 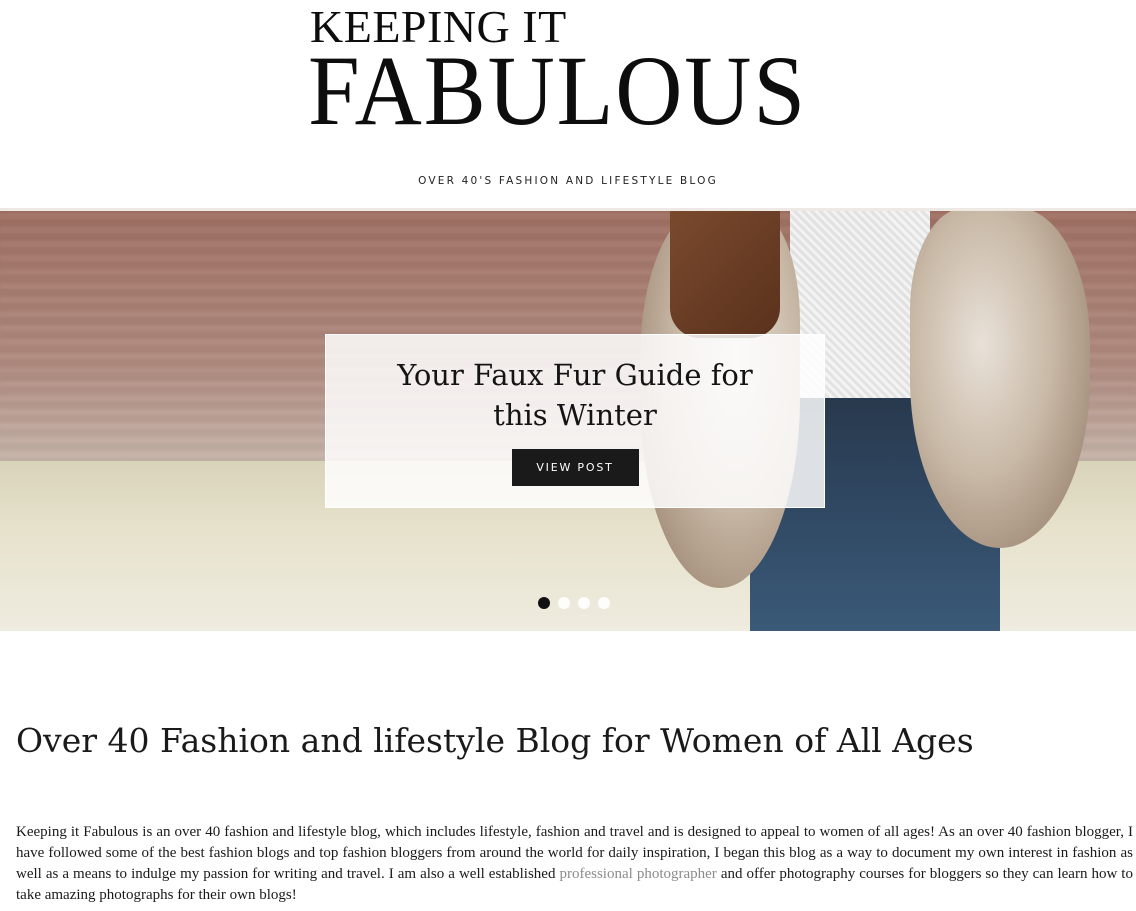 What do you see at coordinates (725, 274) in the screenshot?
I see `hero-photo-bag` at bounding box center [725, 274].